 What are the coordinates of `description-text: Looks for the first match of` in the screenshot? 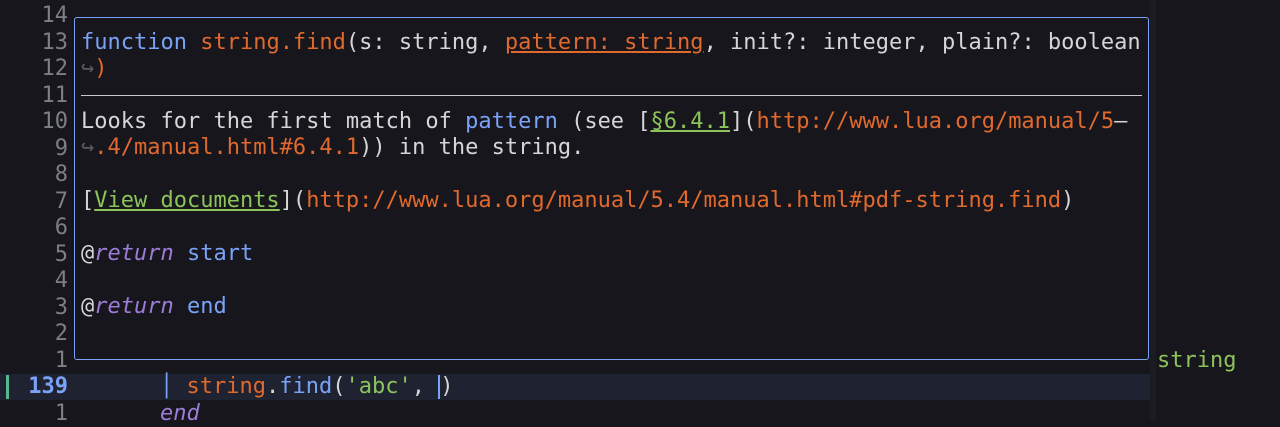 It's located at (273, 121).